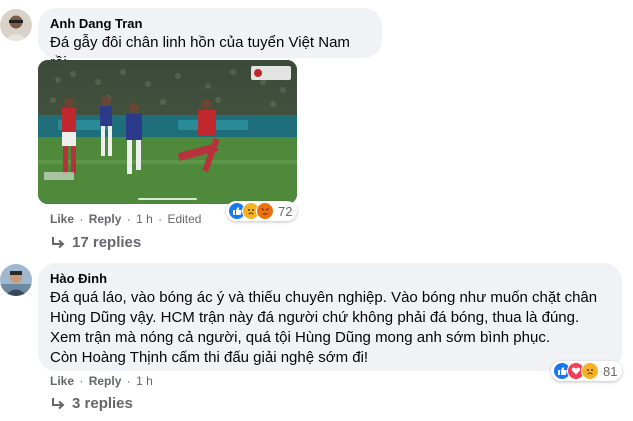  What do you see at coordinates (167, 132) in the screenshot?
I see `comment-video-thumbnail` at bounding box center [167, 132].